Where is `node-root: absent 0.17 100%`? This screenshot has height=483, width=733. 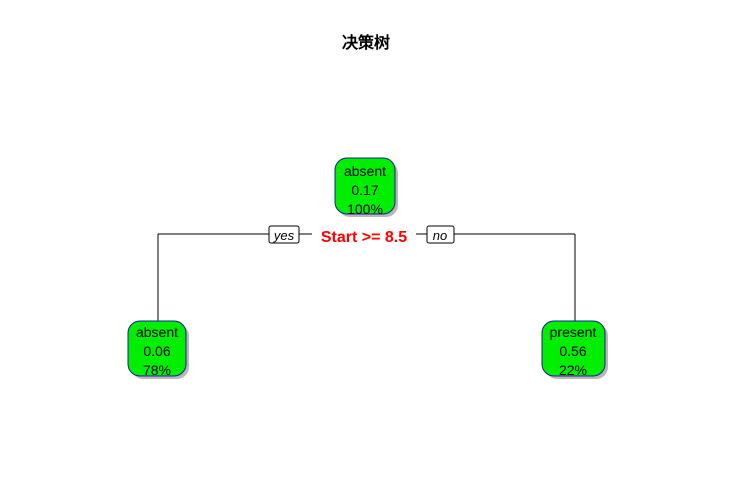 node-root: absent 0.17 100% is located at coordinates (366, 187).